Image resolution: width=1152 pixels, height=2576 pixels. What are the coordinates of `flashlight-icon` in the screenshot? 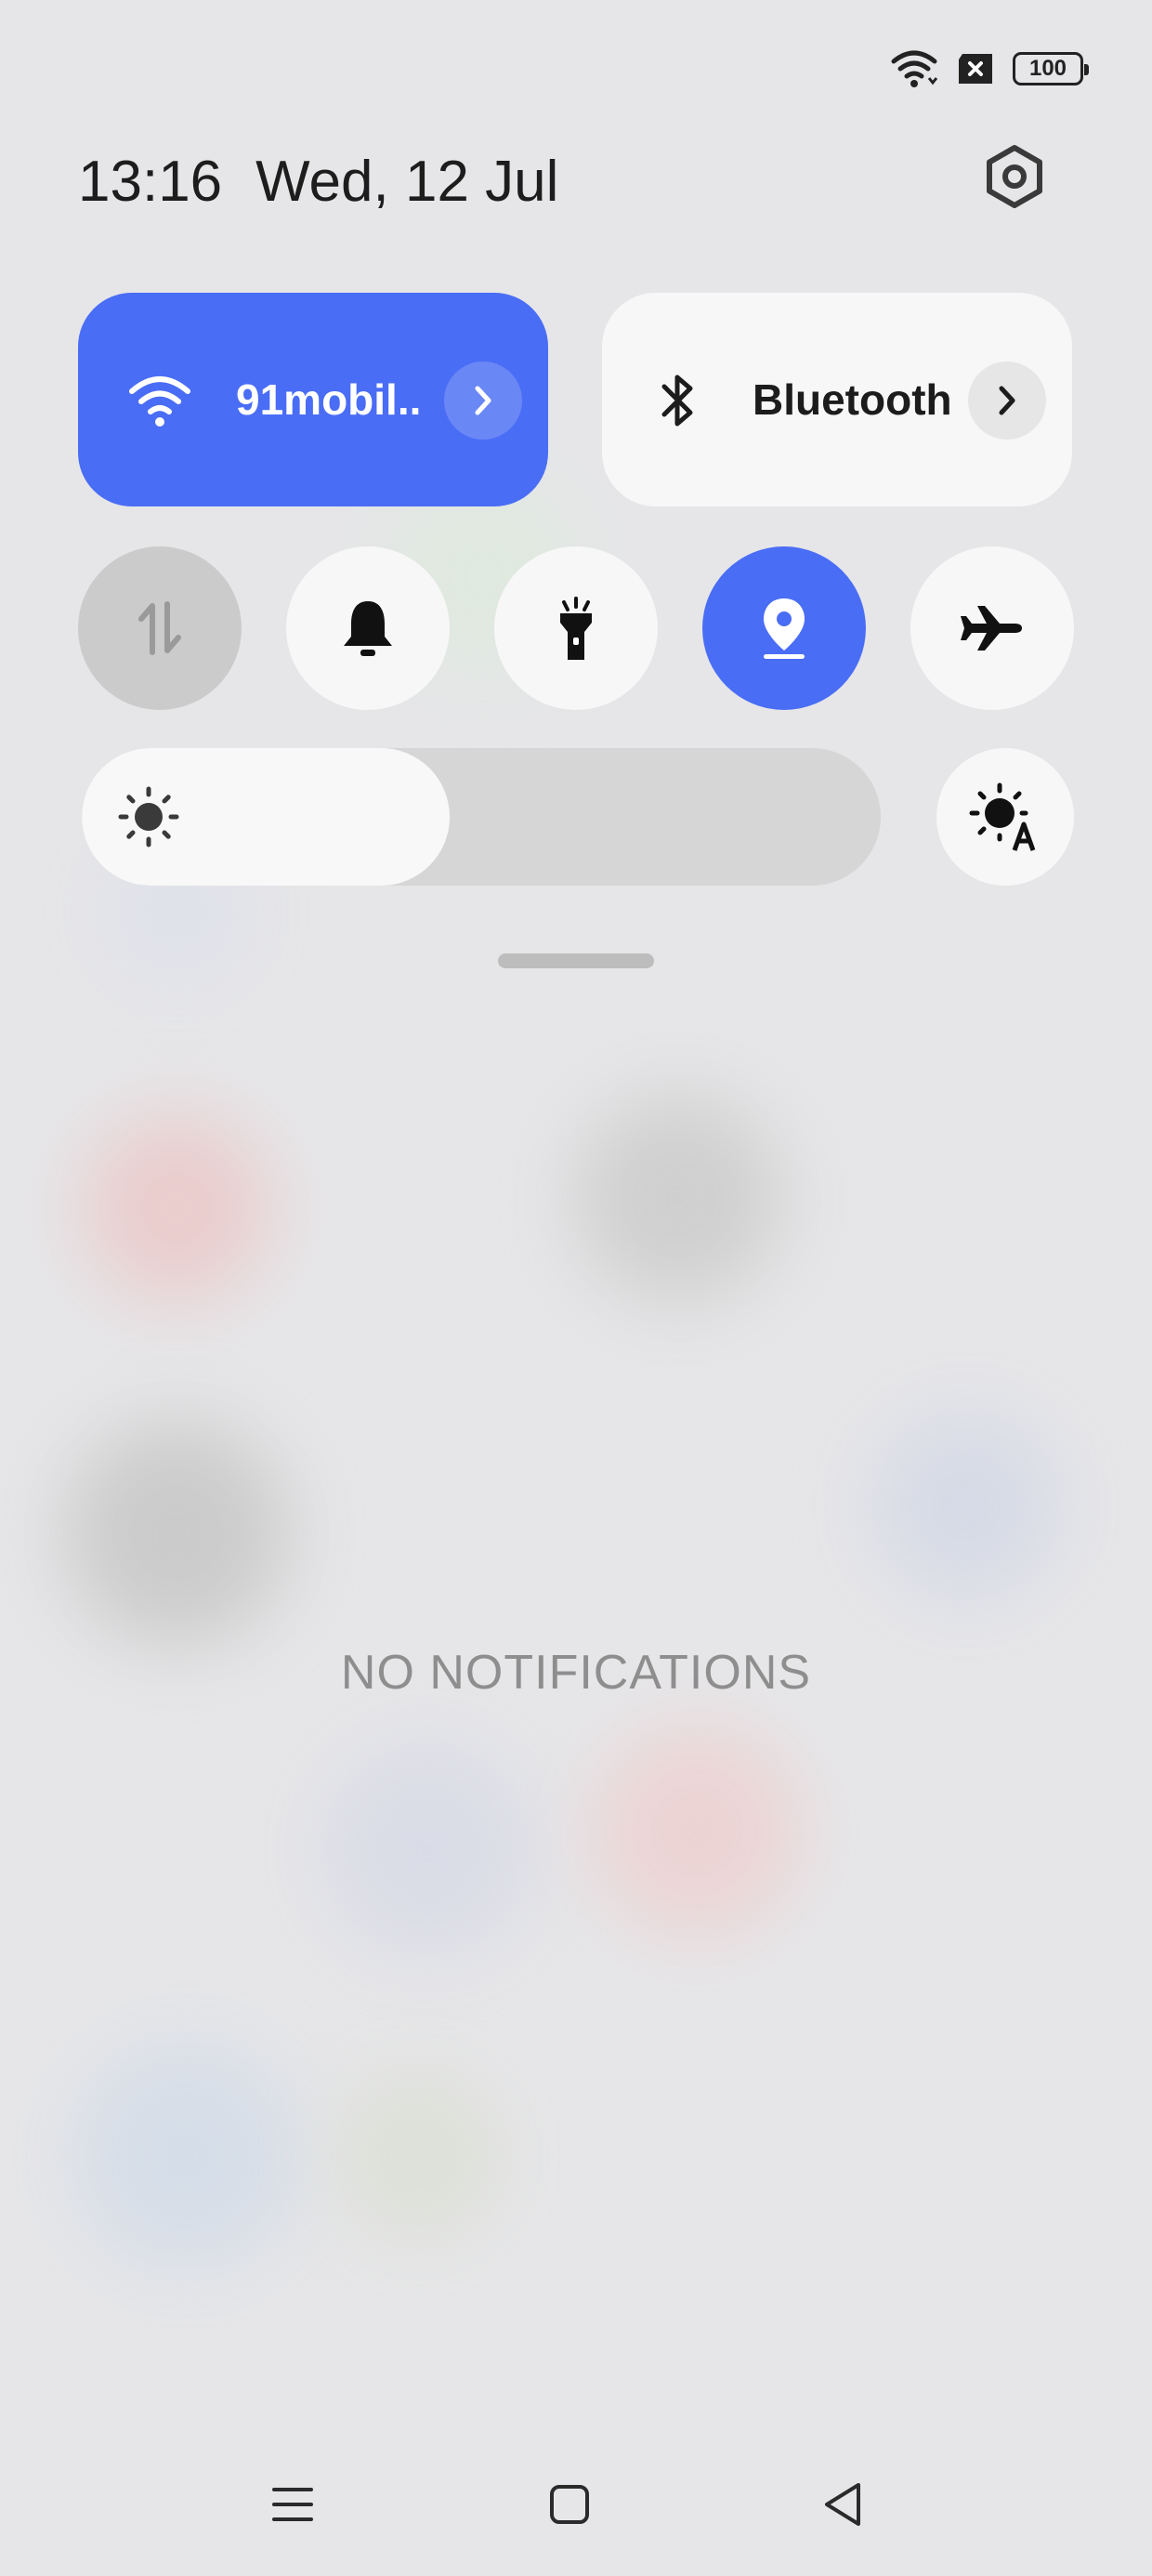 It's located at (576, 628).